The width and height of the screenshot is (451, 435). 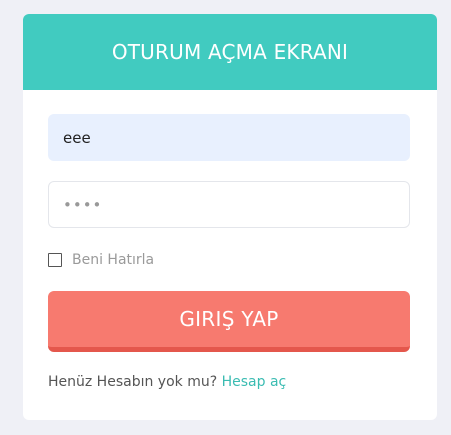 I want to click on remember-me-label: Beni Hatırla, so click(x=113, y=260).